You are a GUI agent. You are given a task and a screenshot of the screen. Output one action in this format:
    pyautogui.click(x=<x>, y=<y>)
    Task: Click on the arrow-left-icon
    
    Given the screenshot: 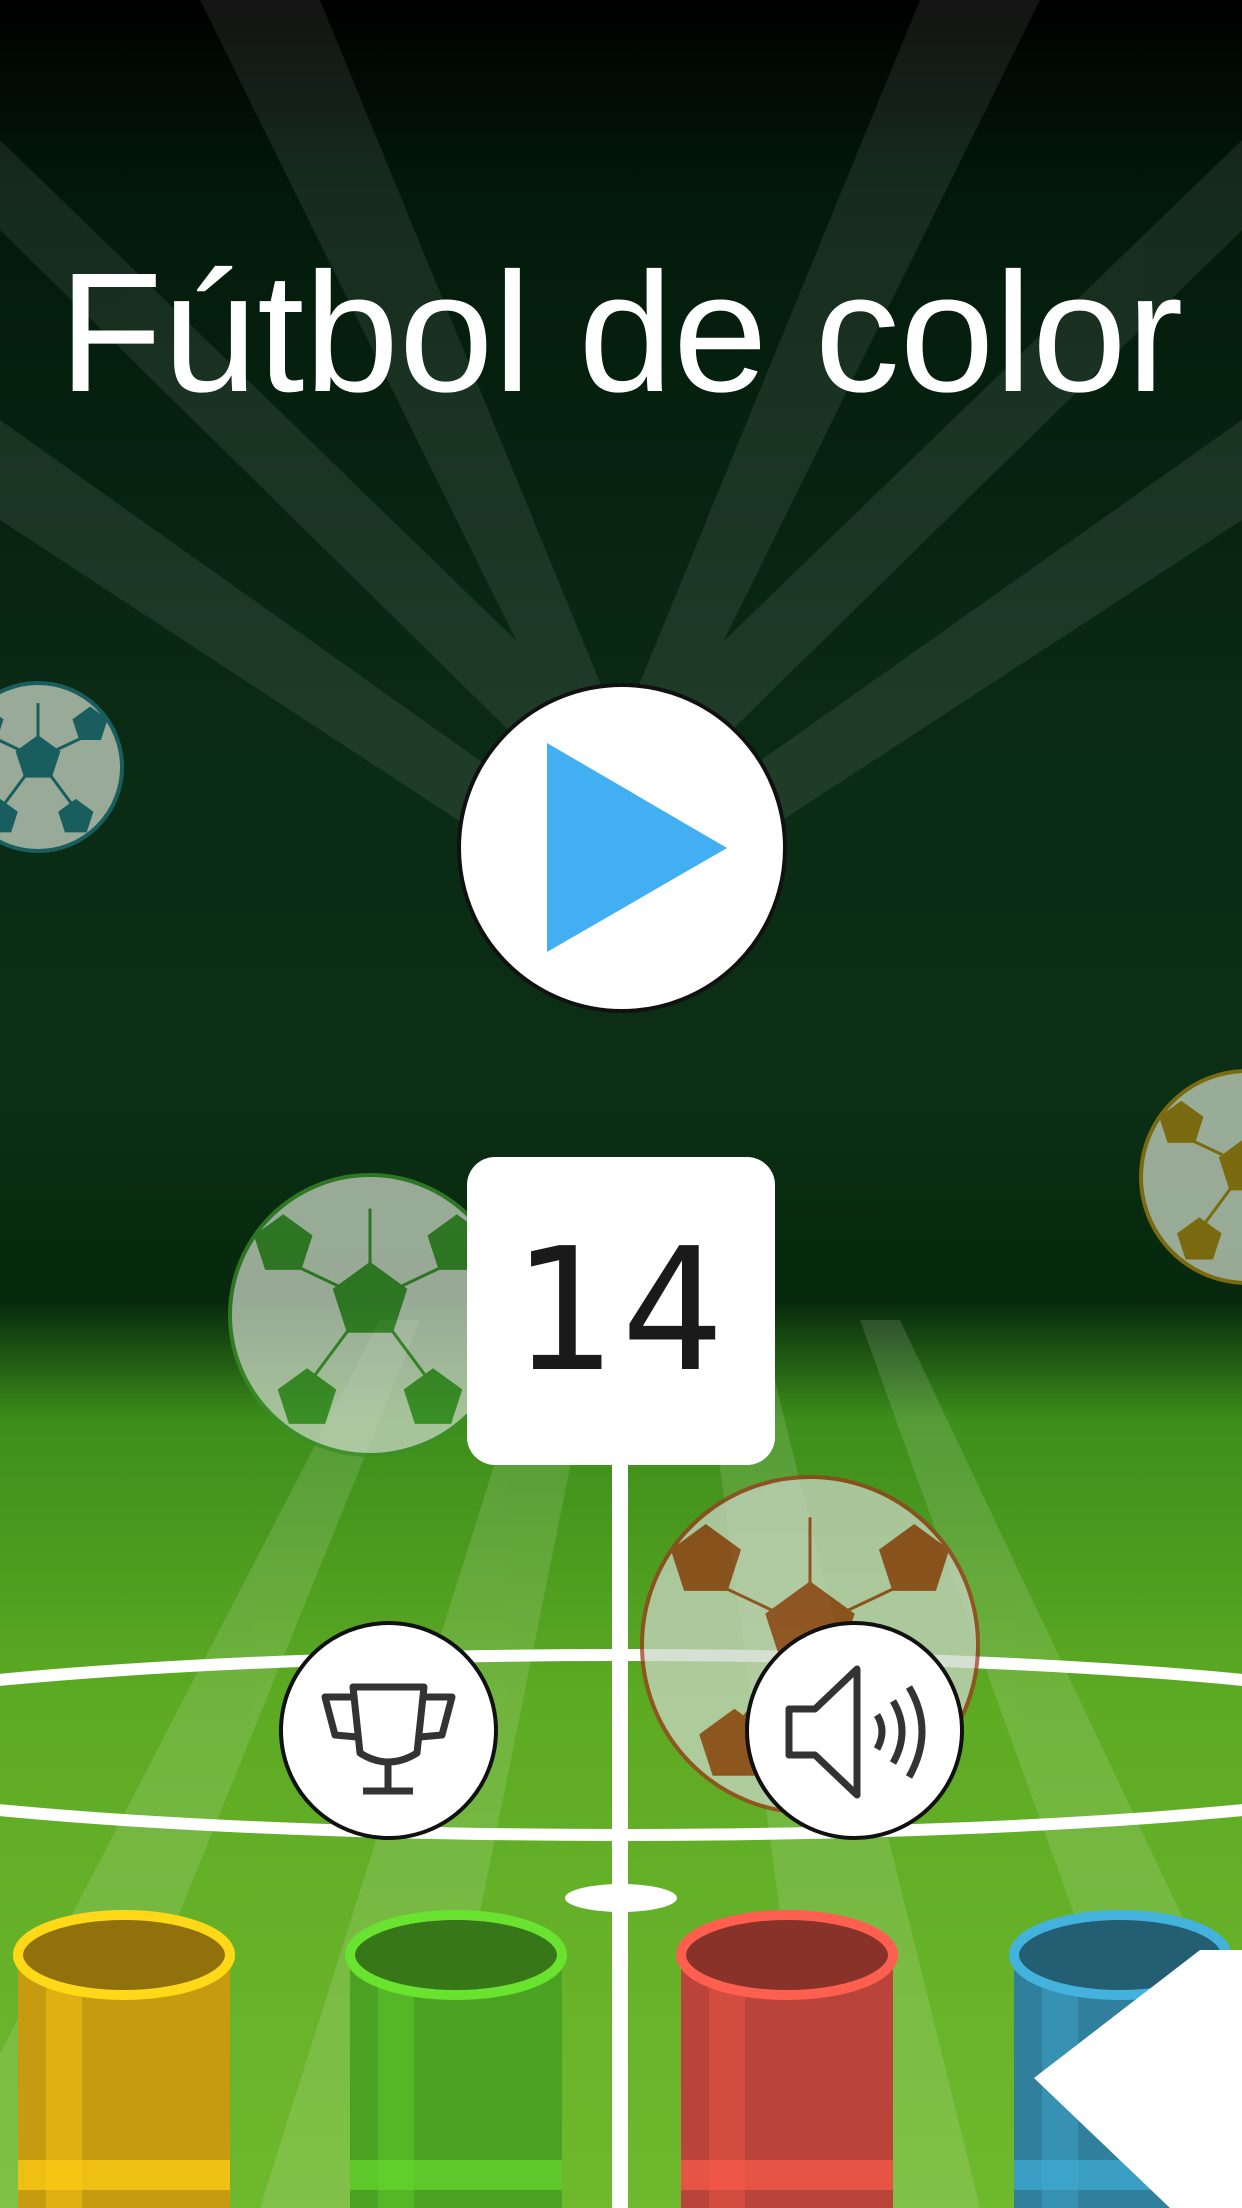 What is the action you would take?
    pyautogui.click(x=1138, y=2079)
    